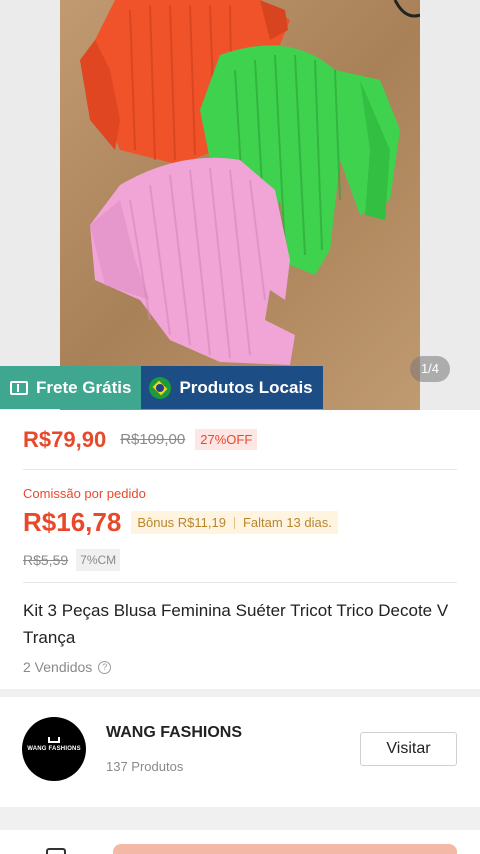  I want to click on bottom-action-bar, so click(240, 842).